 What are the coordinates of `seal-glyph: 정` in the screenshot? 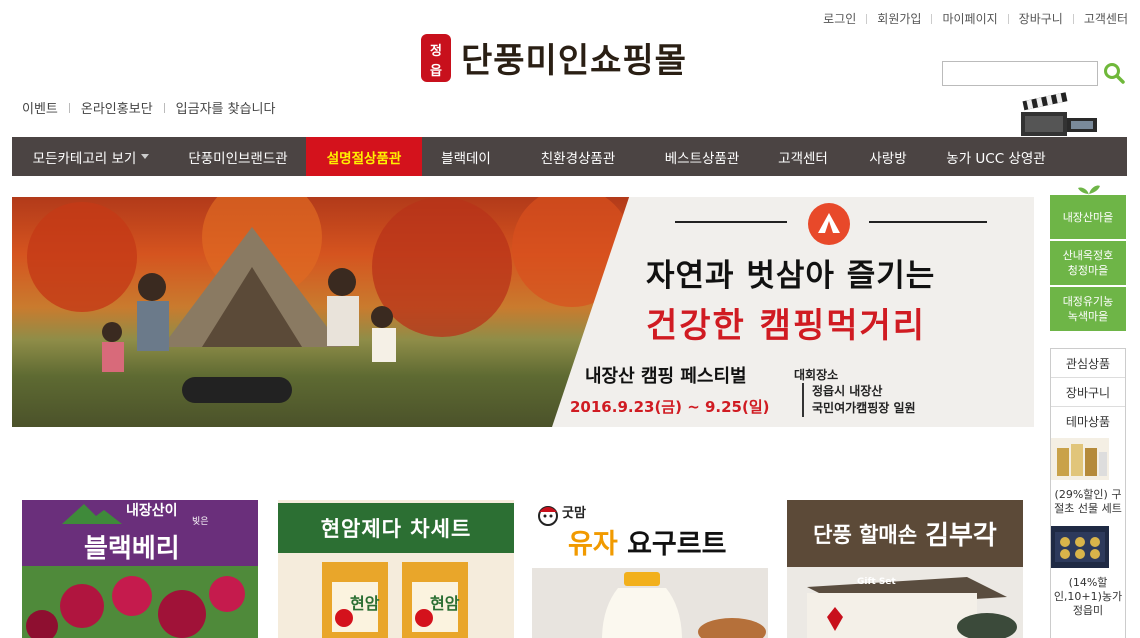 It's located at (436, 51).